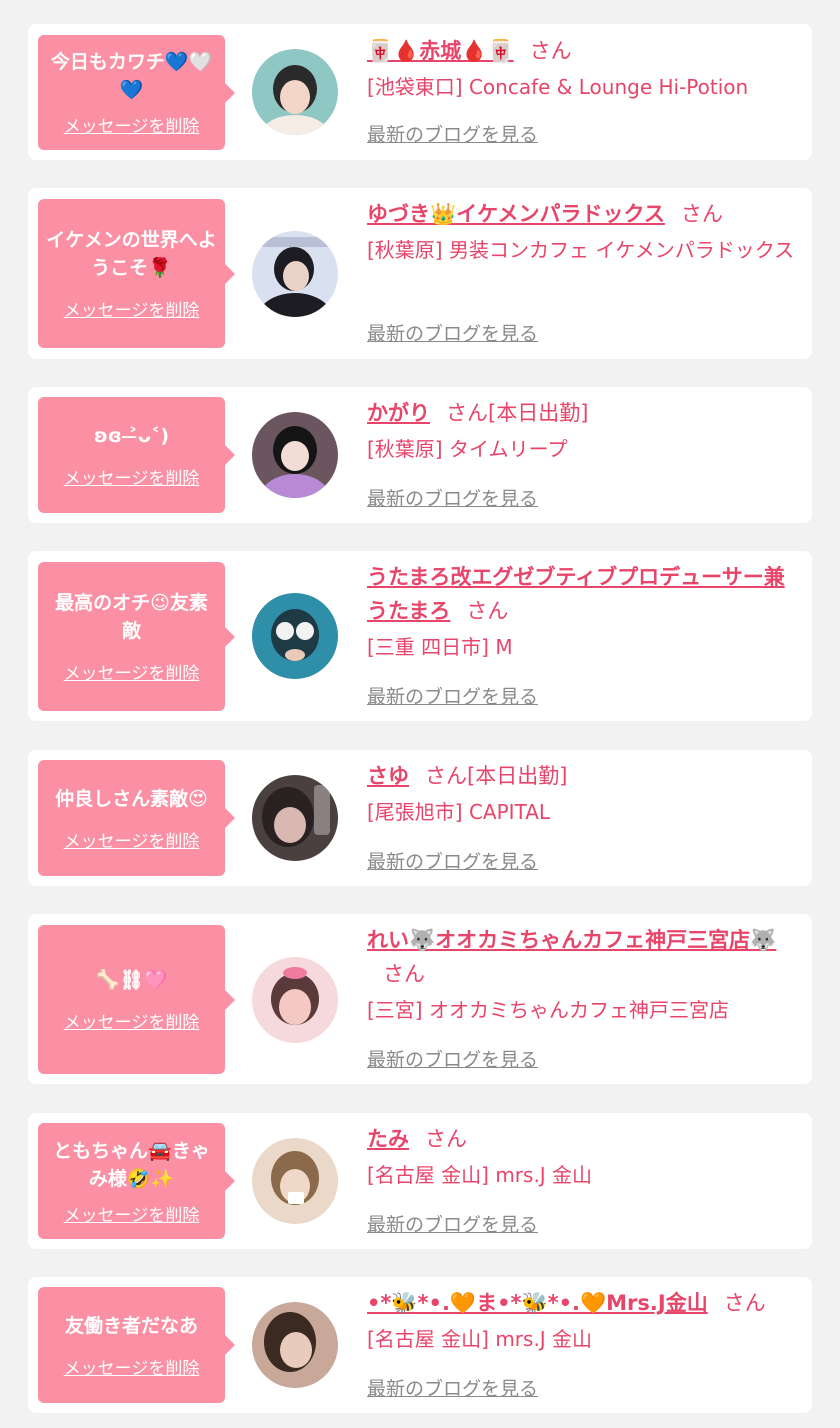  Describe the element at coordinates (467, 449) in the screenshot. I see `shop-name: [秋葉原] タイムリープ` at that location.